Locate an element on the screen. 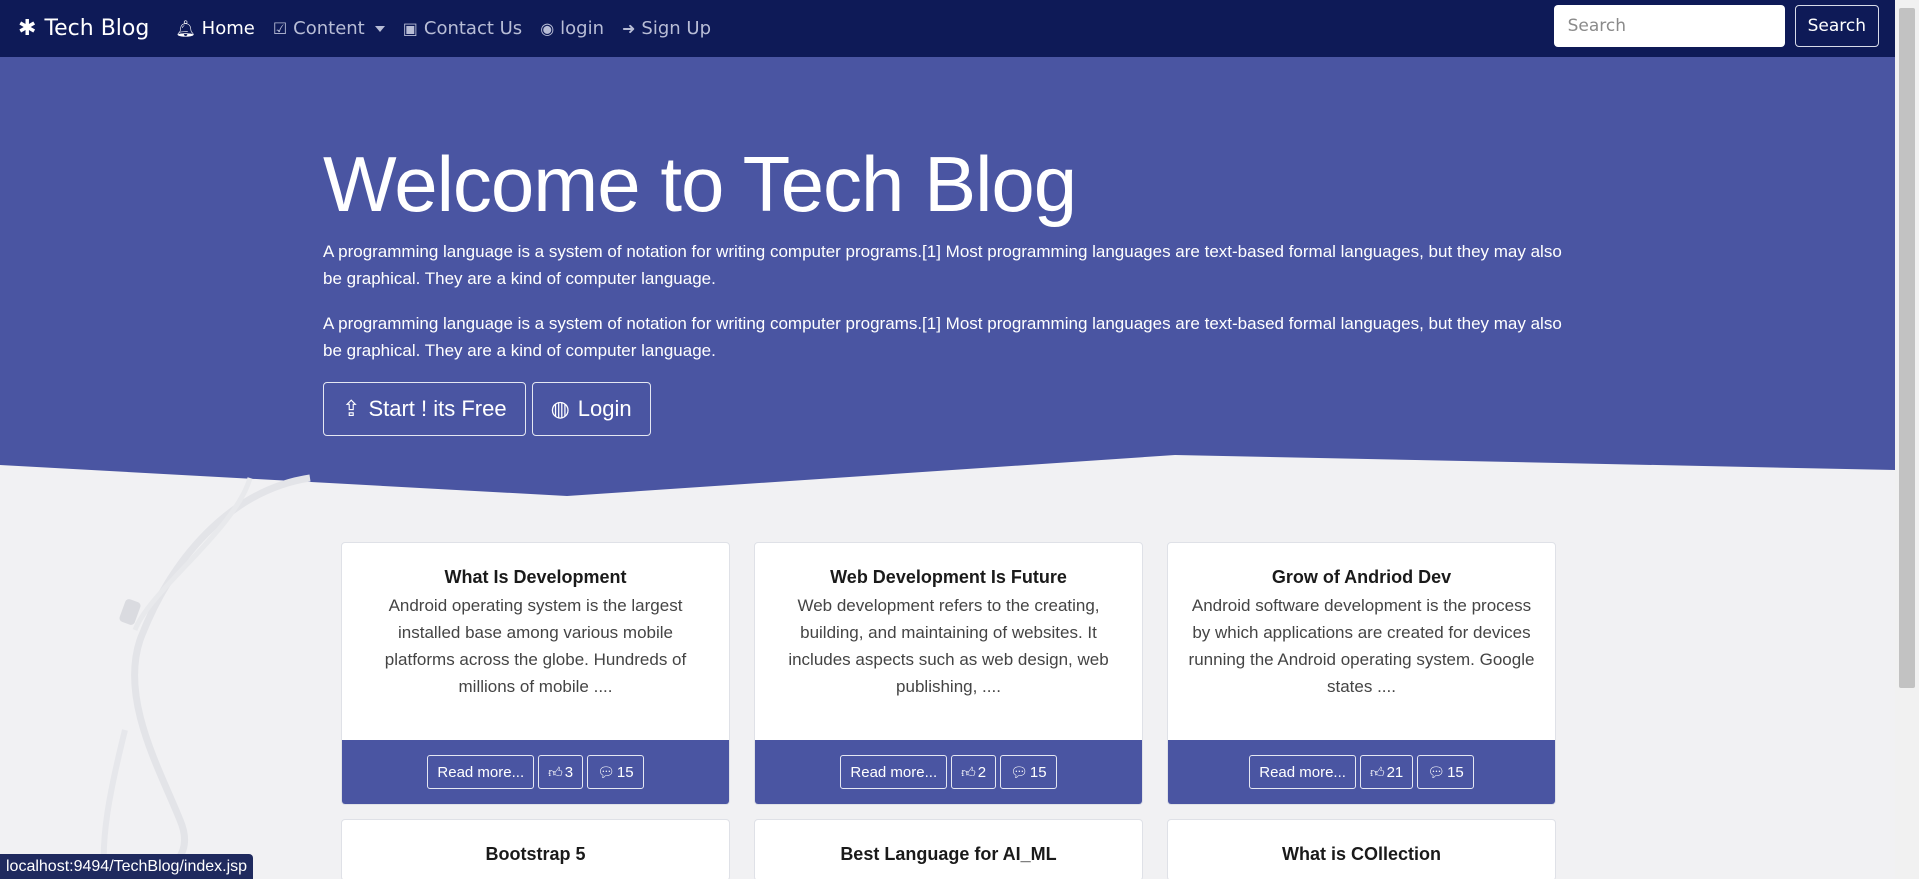 This screenshot has height=879, width=1919. nav-item-label: Content is located at coordinates (329, 28).